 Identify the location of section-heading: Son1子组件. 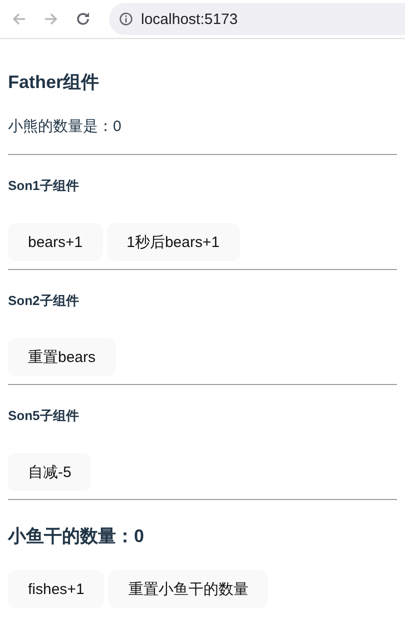
(44, 186).